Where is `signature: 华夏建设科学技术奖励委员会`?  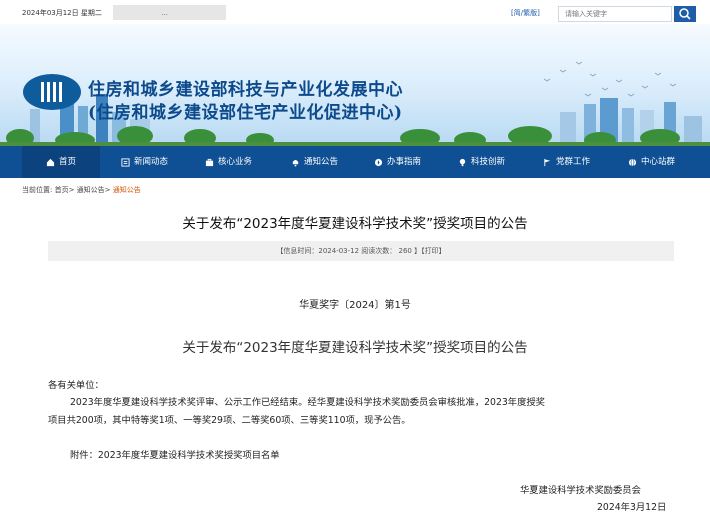
signature: 华夏建设科学技术奖励委员会 is located at coordinates (580, 490).